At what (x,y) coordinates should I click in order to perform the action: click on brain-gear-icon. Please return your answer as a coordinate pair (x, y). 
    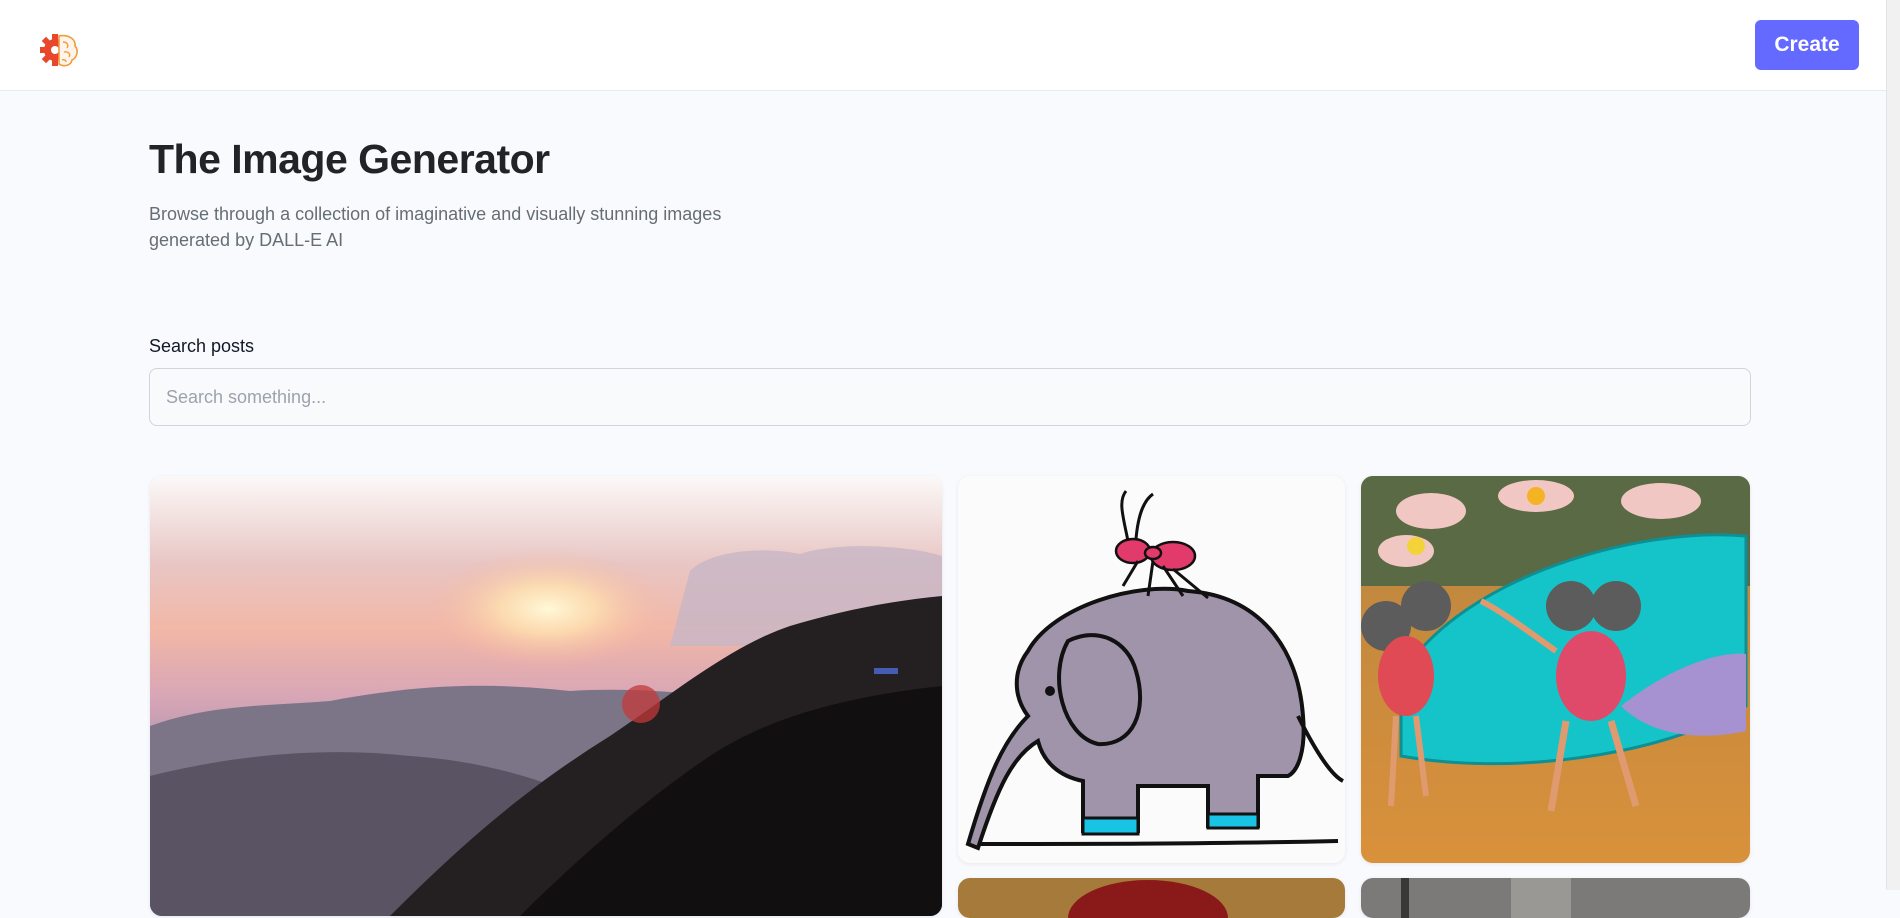
    Looking at the image, I should click on (59, 50).